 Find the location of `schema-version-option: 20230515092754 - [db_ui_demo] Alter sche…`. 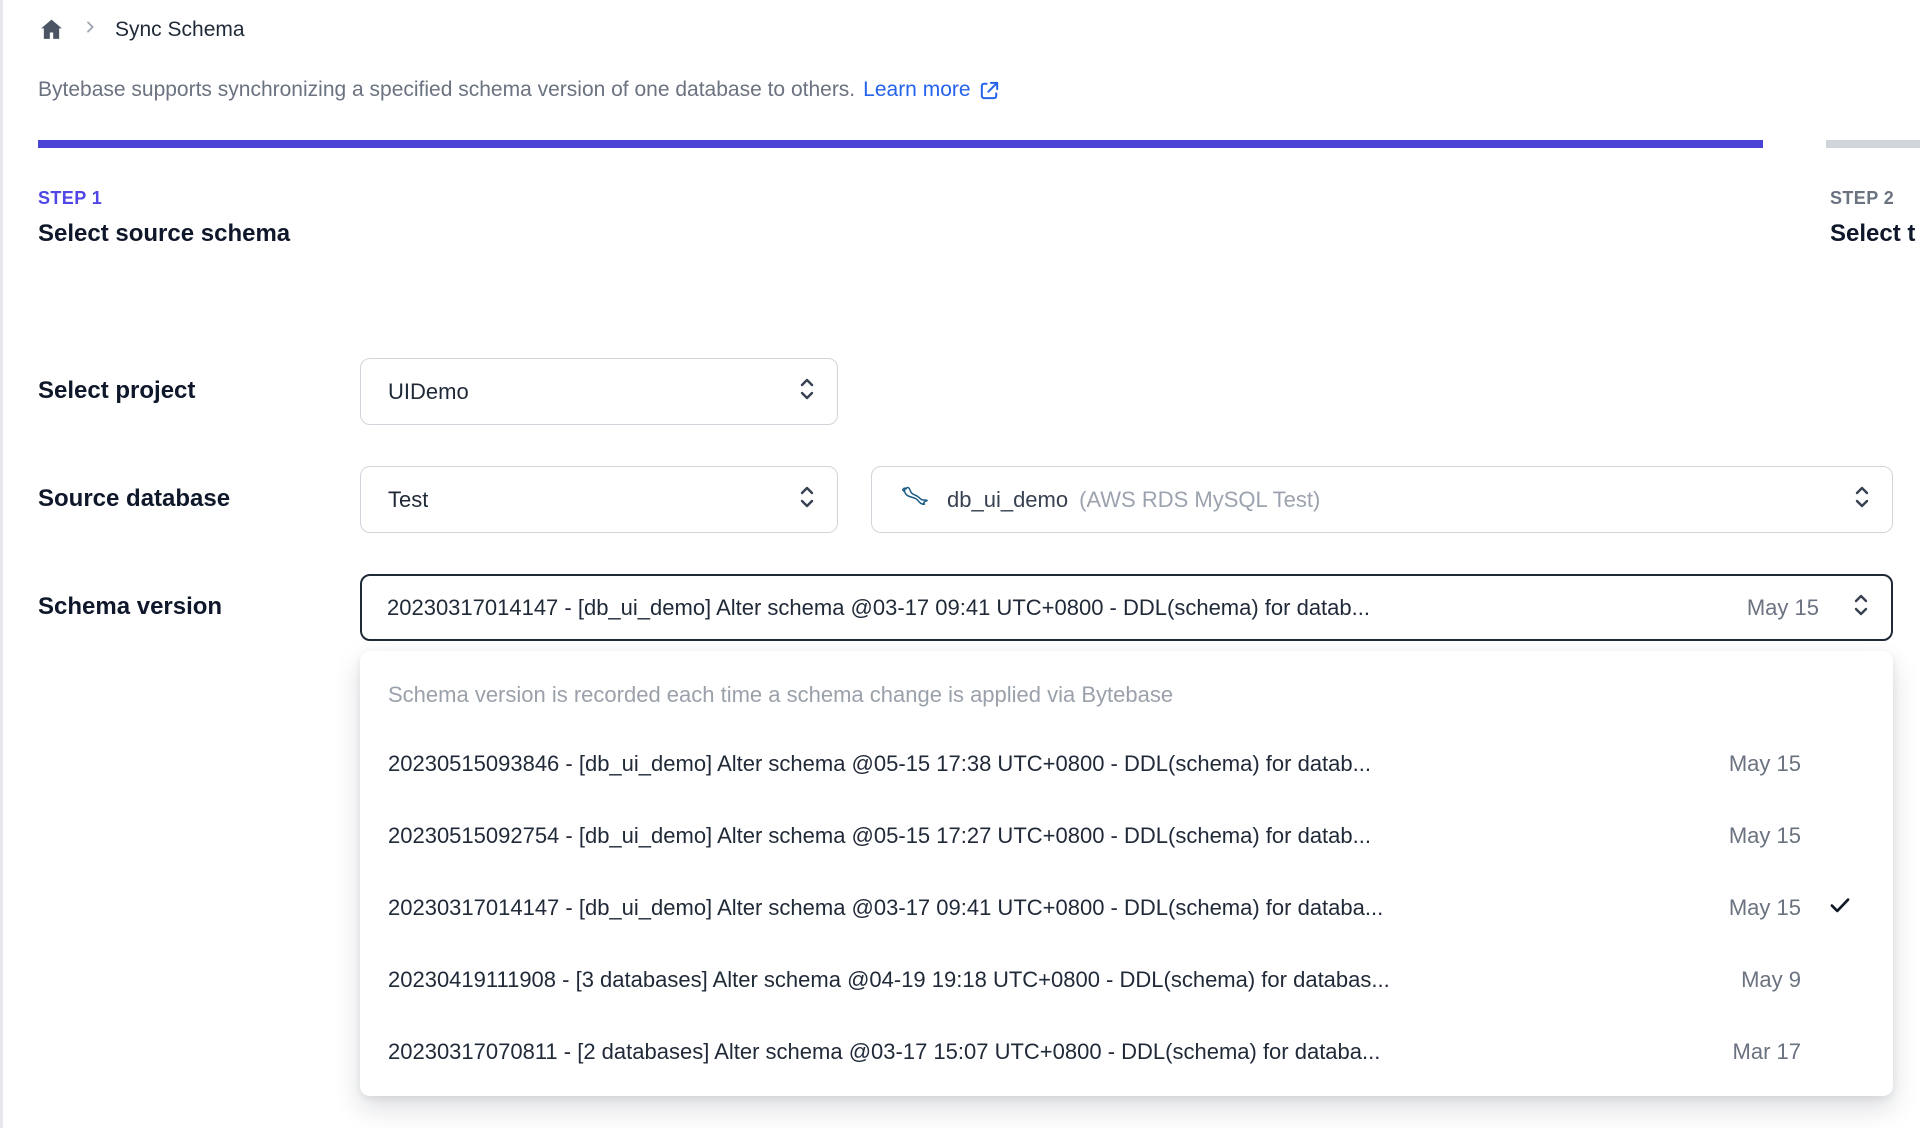

schema-version-option: 20230515092754 - [db_ui_demo] Alter sche… is located at coordinates (1126, 836).